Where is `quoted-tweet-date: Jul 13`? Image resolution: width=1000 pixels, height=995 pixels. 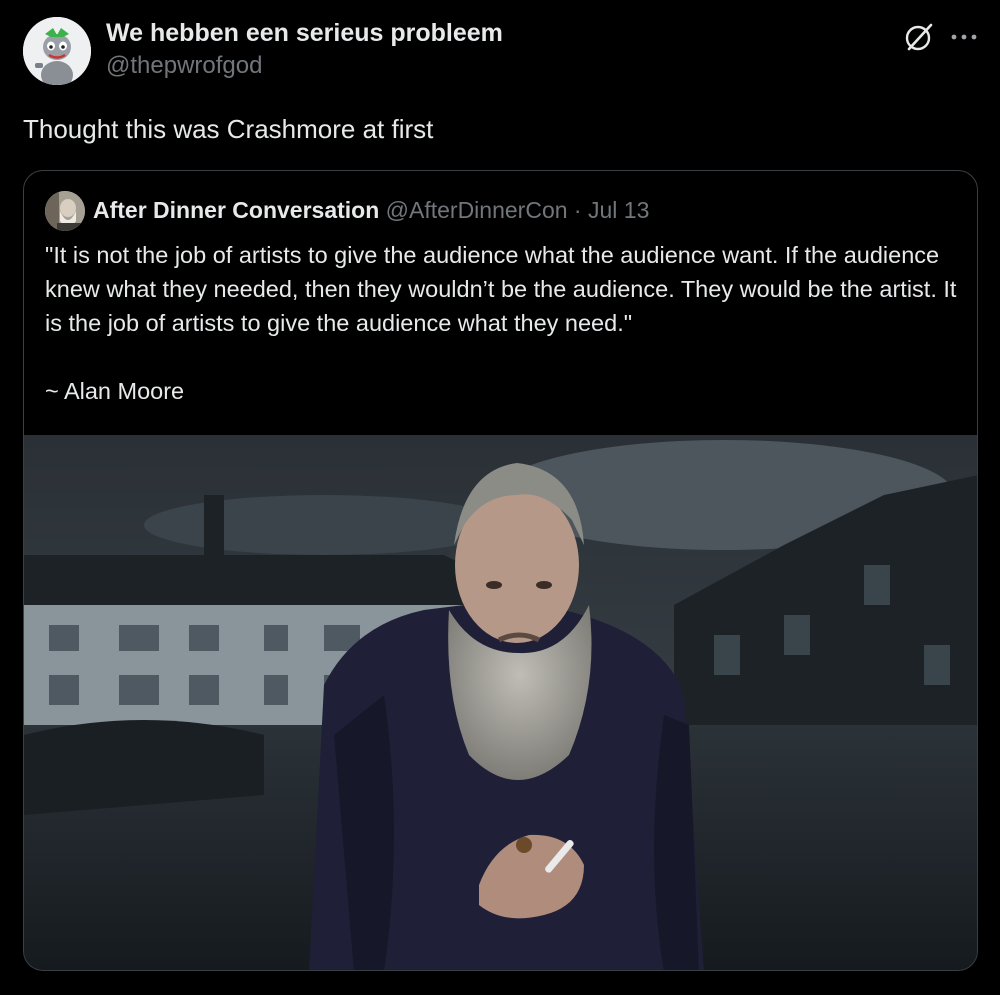 quoted-tweet-date: Jul 13 is located at coordinates (618, 210).